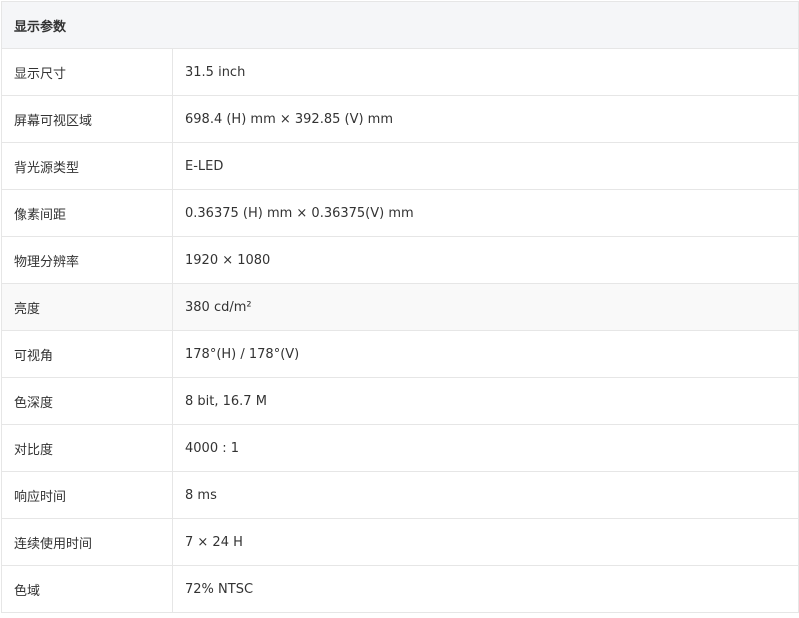 The width and height of the screenshot is (799, 618). I want to click on spec-value: 1920 × 1080, so click(485, 260).